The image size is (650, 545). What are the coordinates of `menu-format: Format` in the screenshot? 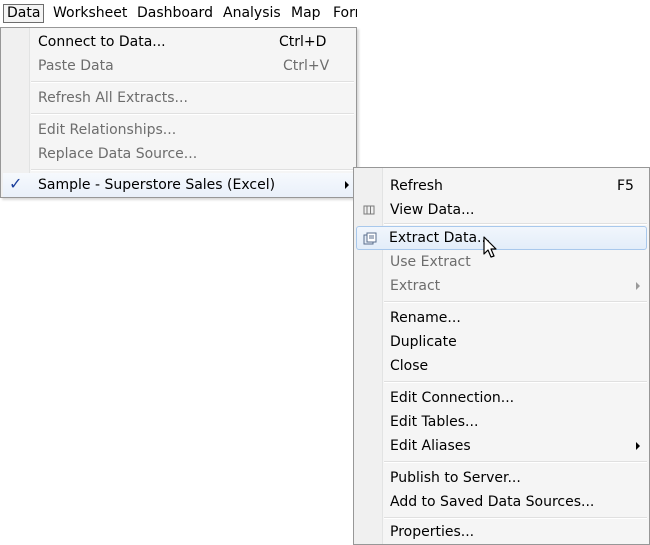 It's located at (343, 13).